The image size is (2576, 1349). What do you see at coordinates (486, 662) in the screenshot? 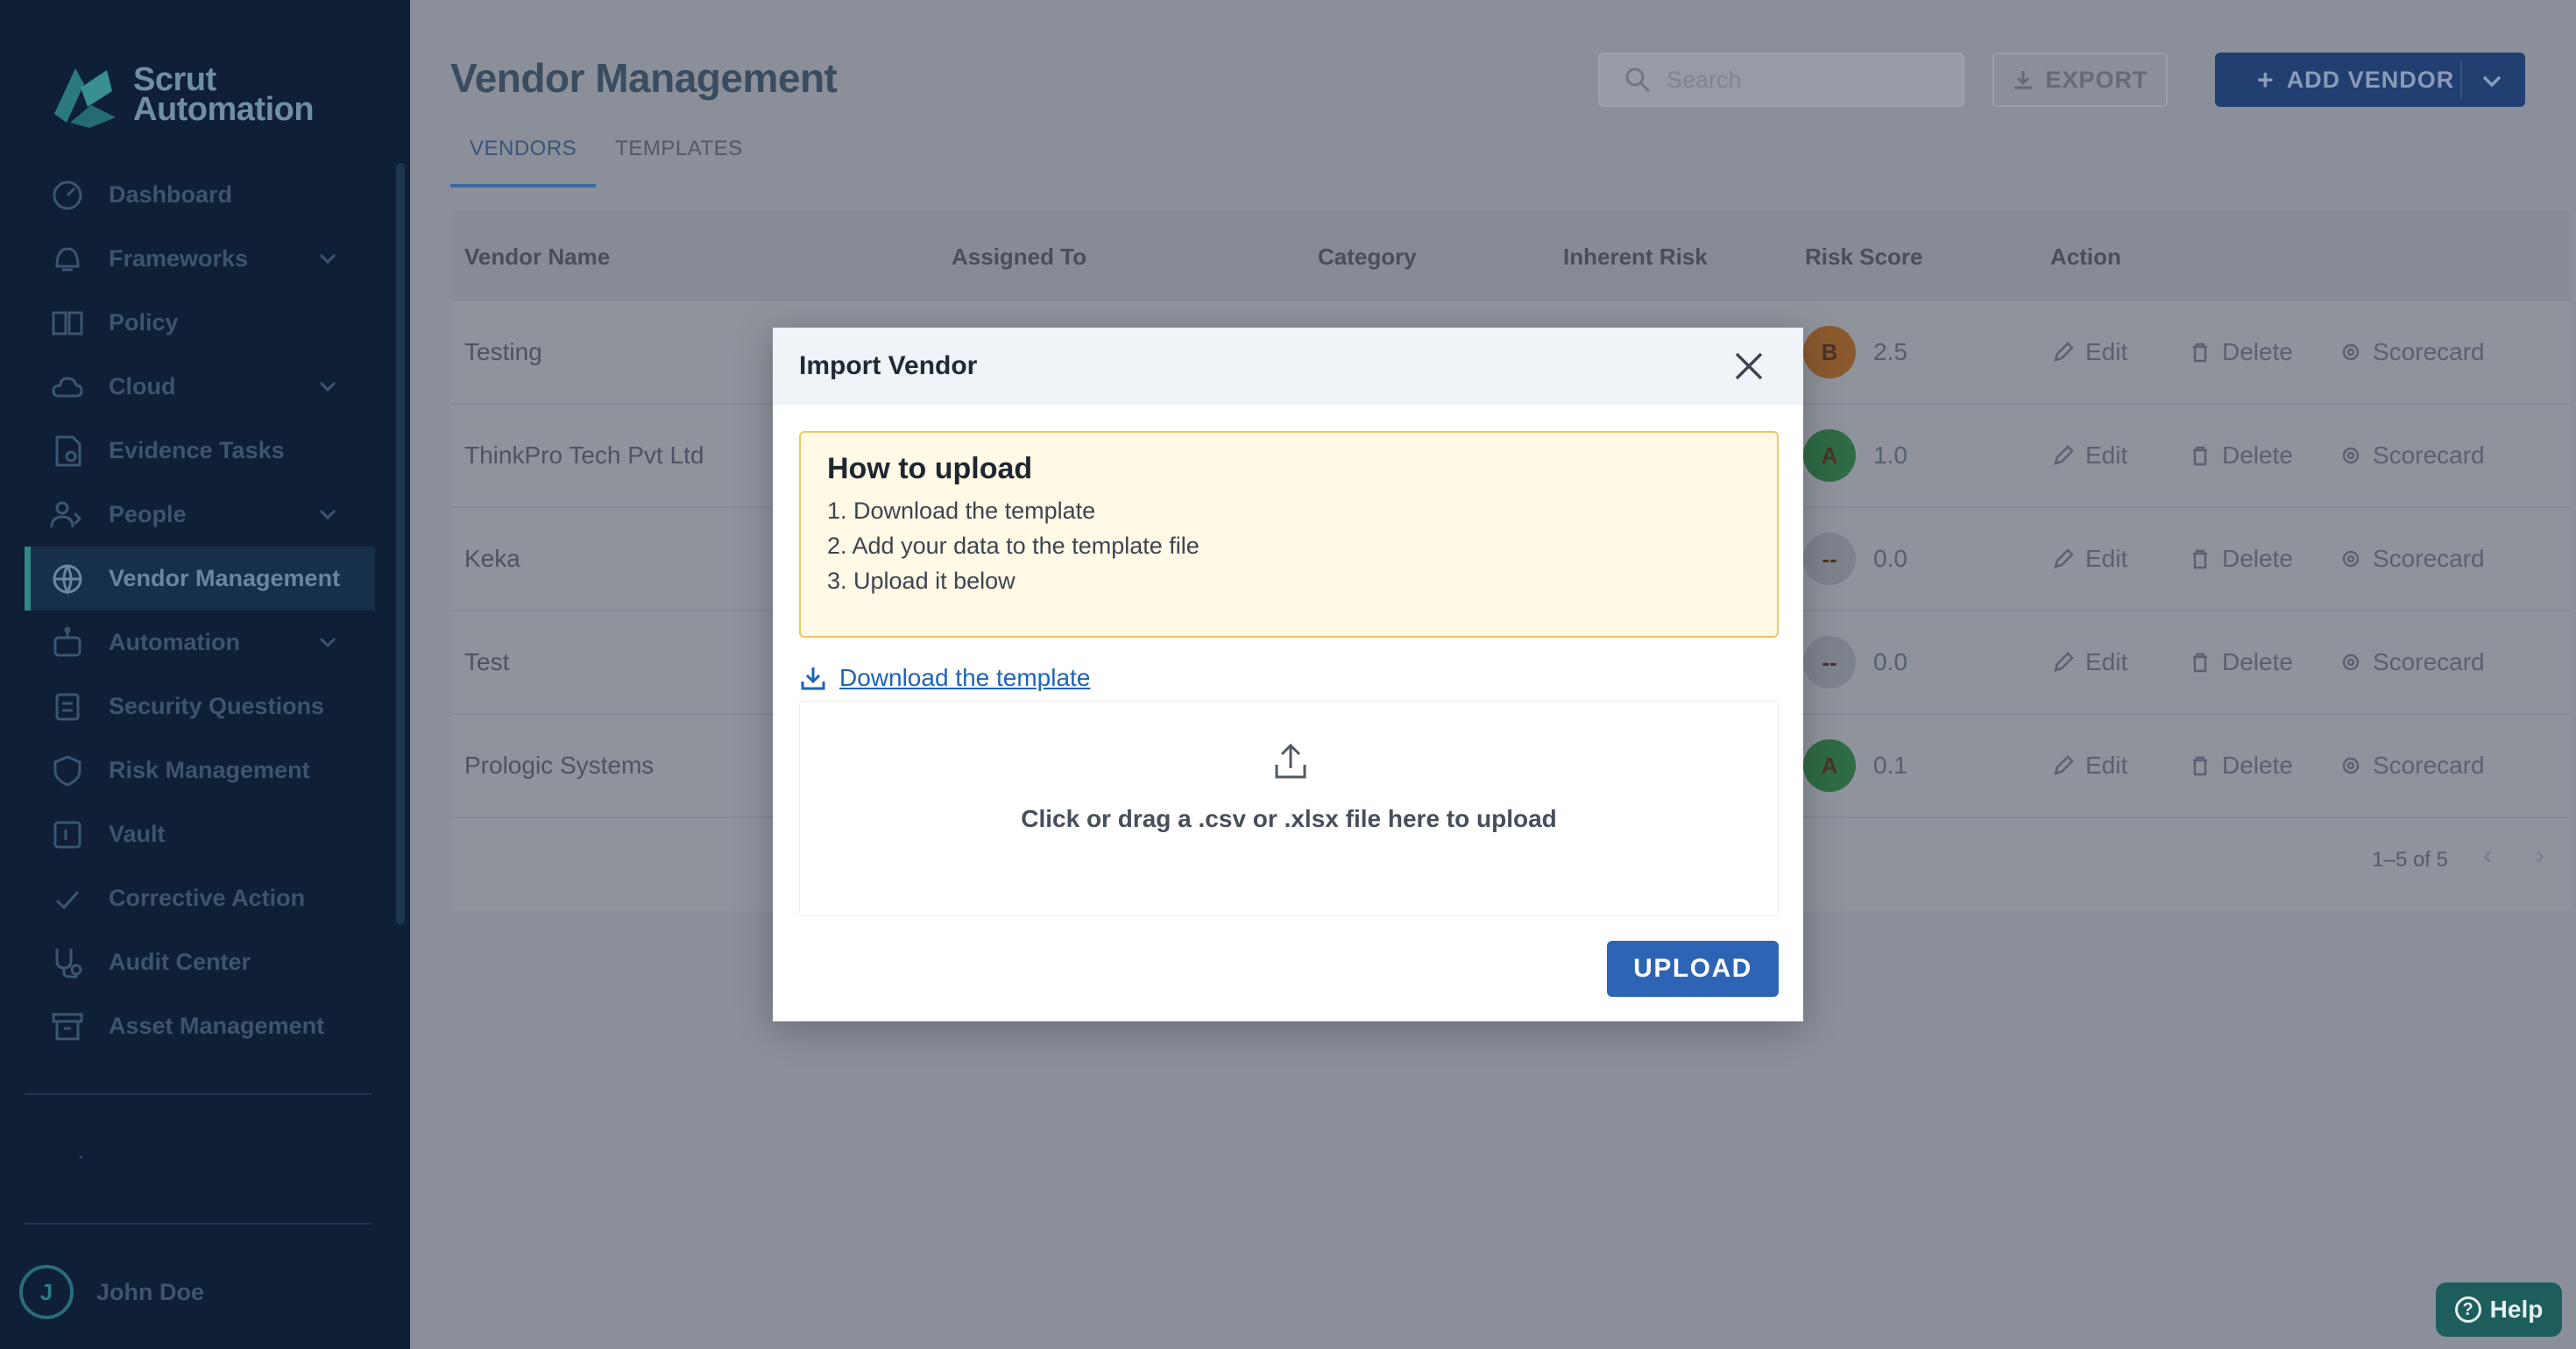
I see `vendor-name: Test` at bounding box center [486, 662].